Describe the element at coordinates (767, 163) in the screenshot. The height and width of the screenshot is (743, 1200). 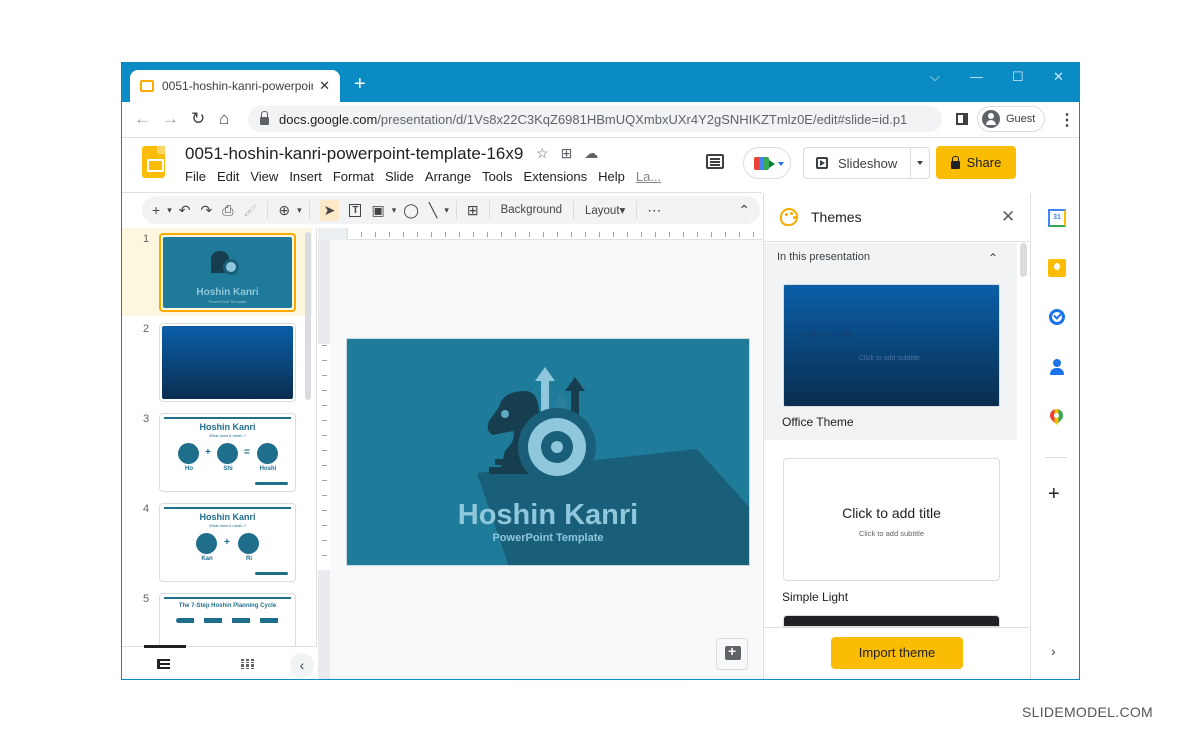
I see `meet-button` at that location.